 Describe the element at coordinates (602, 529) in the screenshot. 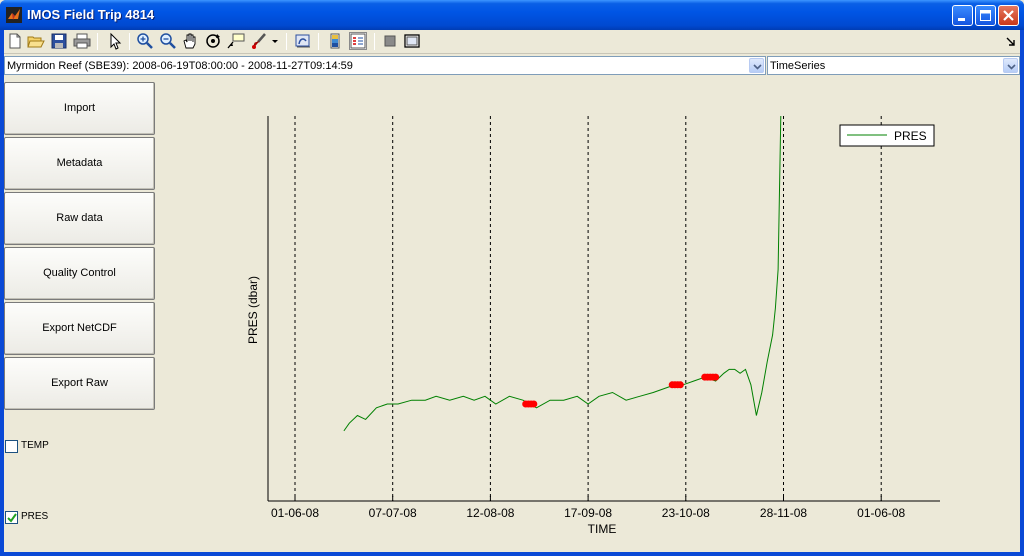

I see `x-axis-label: TIME` at that location.